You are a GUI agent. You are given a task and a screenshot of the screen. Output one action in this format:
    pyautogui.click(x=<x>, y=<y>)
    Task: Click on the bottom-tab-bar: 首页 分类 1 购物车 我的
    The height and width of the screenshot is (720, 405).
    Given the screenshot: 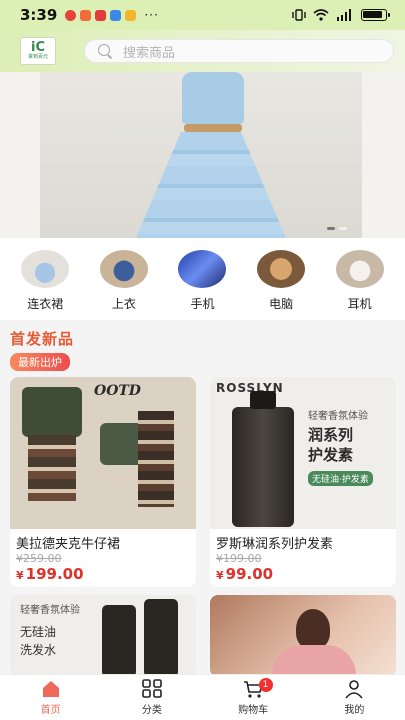 What is the action you would take?
    pyautogui.click(x=202, y=697)
    